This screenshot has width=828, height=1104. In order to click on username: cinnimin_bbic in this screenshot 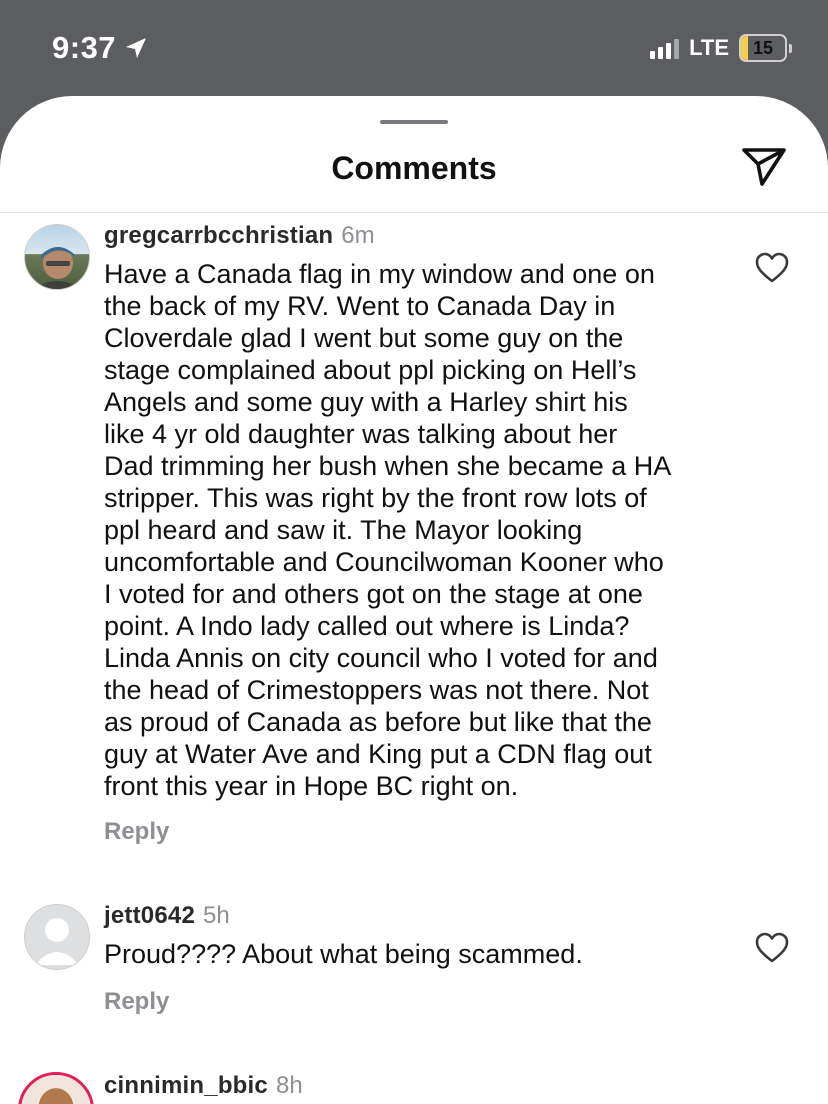, I will do `click(186, 1086)`.